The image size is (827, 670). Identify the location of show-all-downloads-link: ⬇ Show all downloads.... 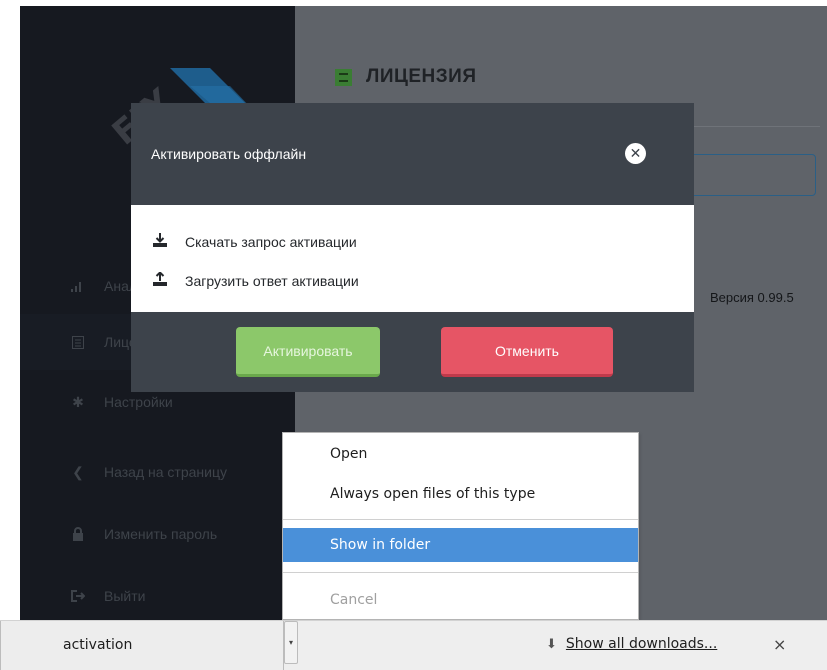
(631, 644).